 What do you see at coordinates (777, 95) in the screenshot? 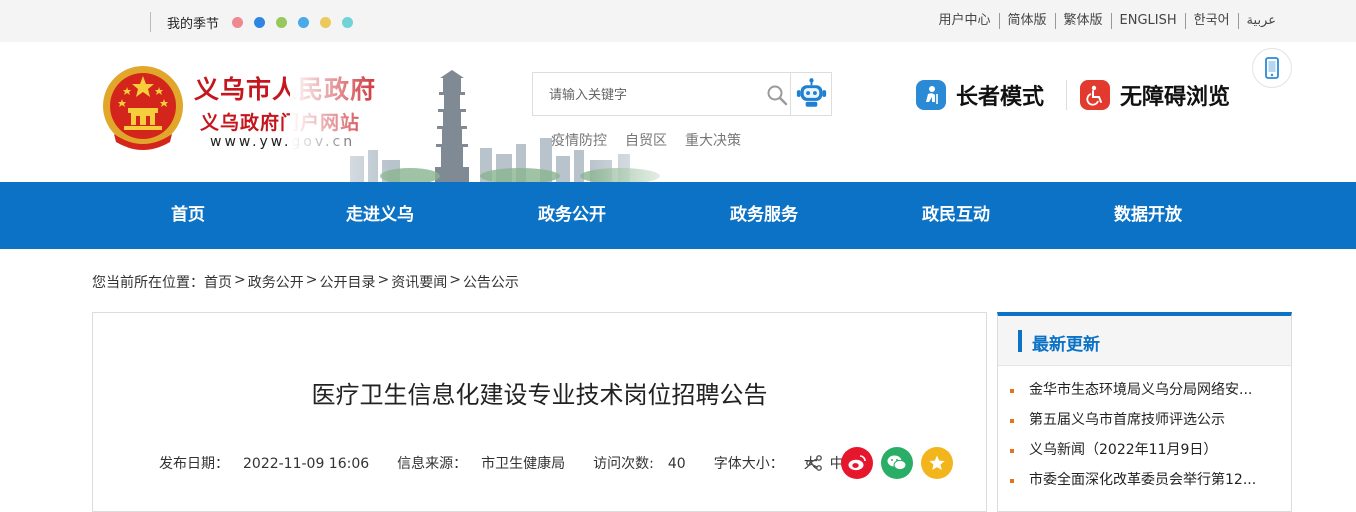
I see `search-icon` at bounding box center [777, 95].